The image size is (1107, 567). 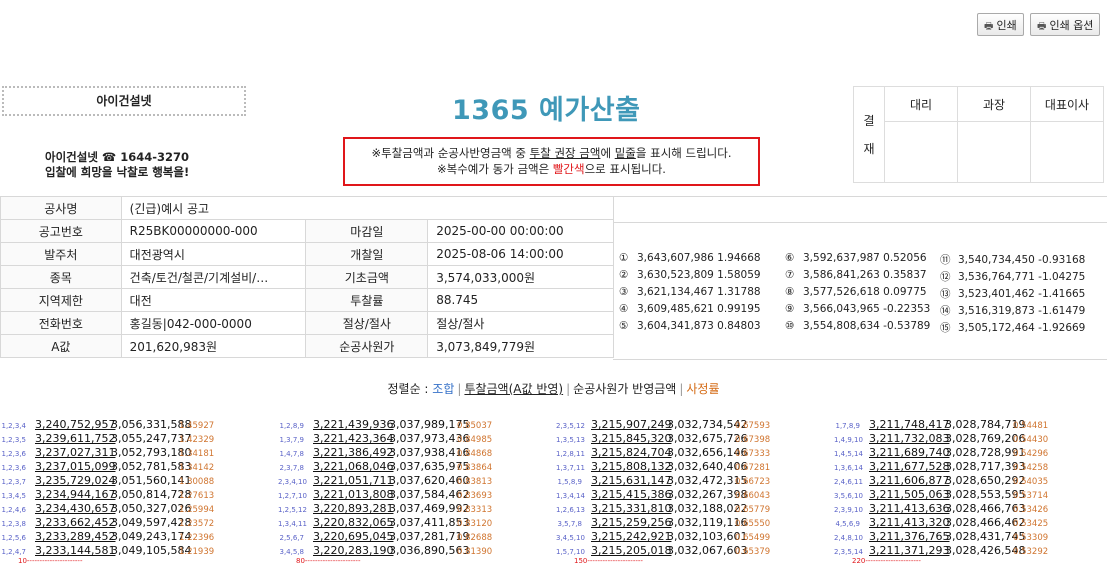 I want to click on multiple-price-item: ⑬ 3,523,401,462 -1.41665, so click(x=1012, y=293).